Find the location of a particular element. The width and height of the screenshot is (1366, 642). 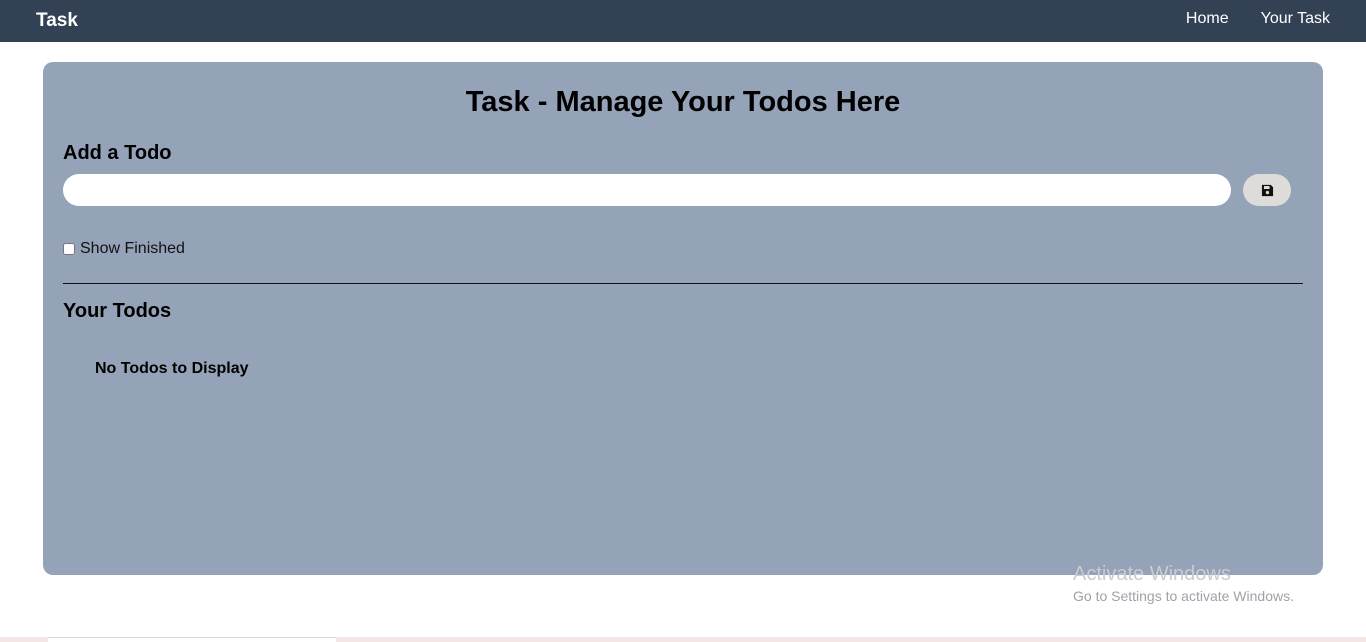

save-icon is located at coordinates (1267, 190).